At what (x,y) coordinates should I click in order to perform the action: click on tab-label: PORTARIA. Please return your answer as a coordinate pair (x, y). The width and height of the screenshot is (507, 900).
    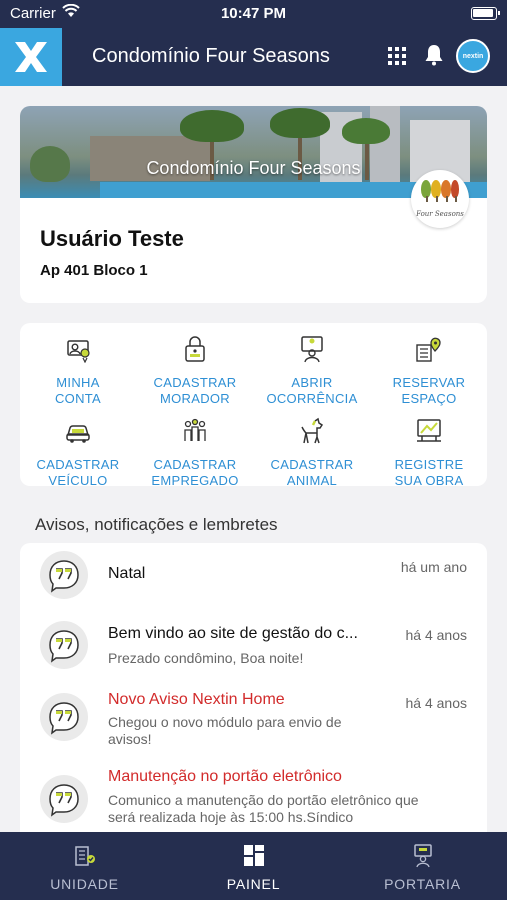
    Looking at the image, I should click on (422, 884).